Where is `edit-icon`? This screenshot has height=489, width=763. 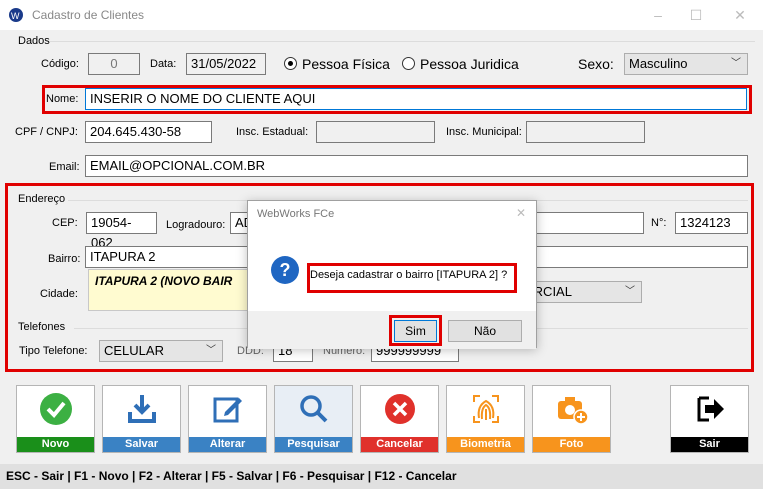
edit-icon is located at coordinates (227, 410).